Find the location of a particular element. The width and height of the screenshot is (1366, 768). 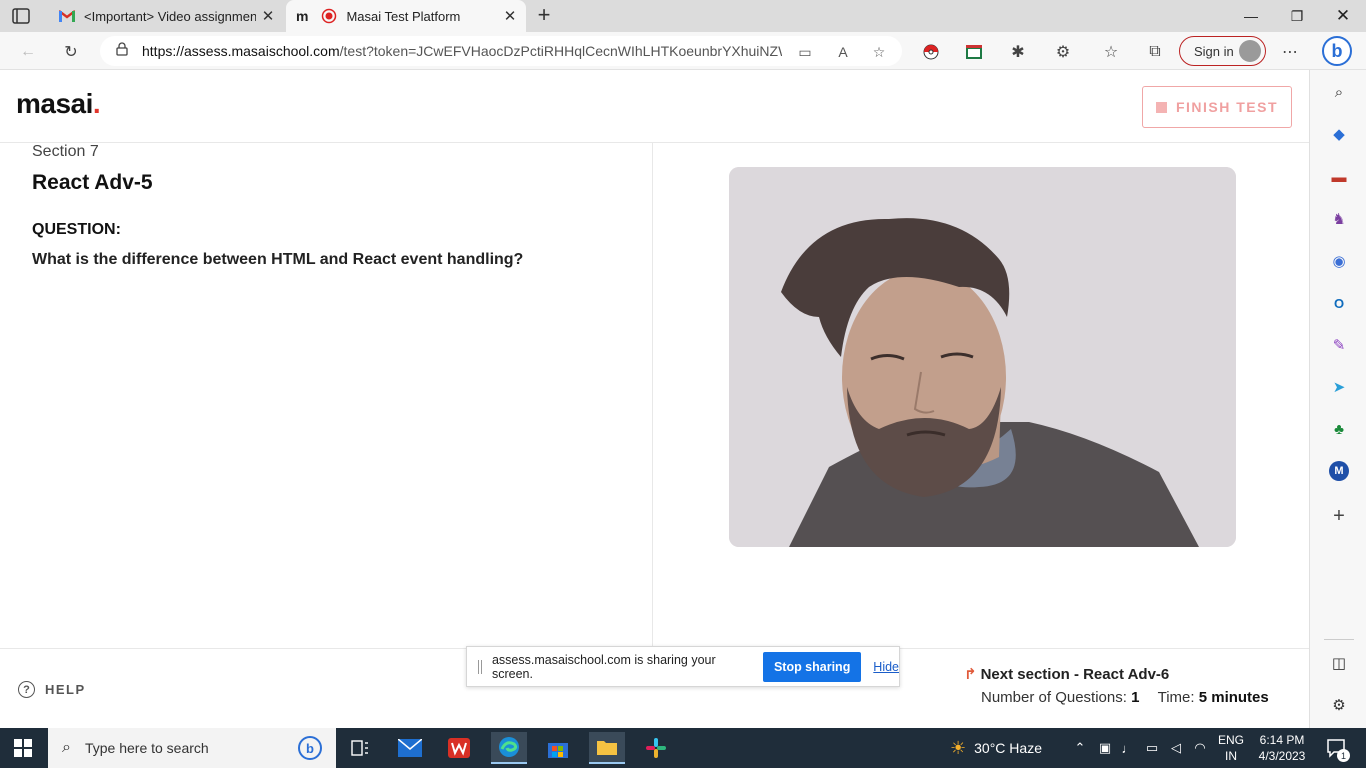

microphone-icon: ♩ is located at coordinates (1128, 748).